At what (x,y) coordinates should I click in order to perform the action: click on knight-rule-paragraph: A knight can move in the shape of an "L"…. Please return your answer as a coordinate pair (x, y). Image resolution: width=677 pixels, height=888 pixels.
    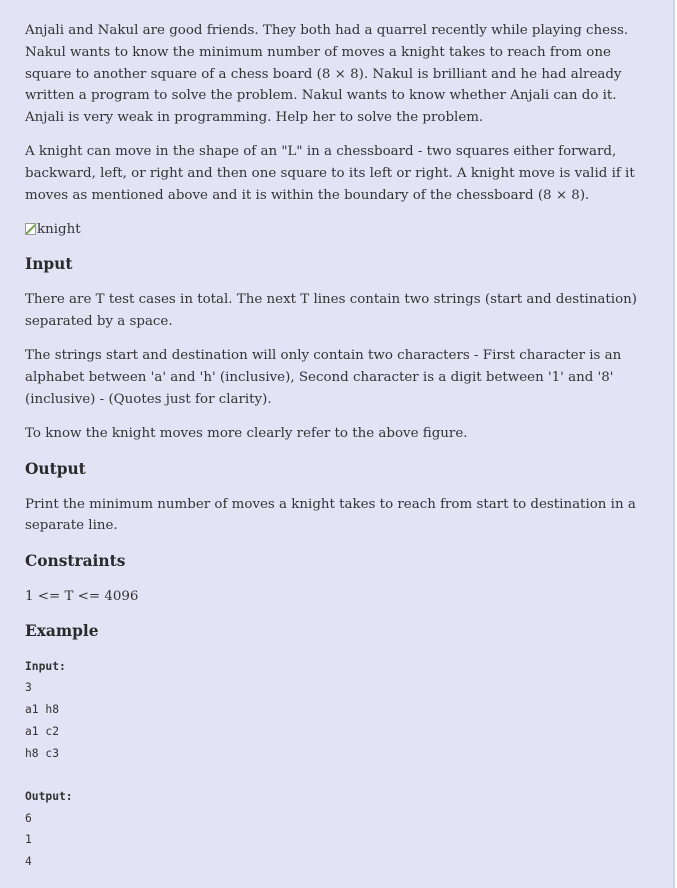
    Looking at the image, I should click on (330, 174).